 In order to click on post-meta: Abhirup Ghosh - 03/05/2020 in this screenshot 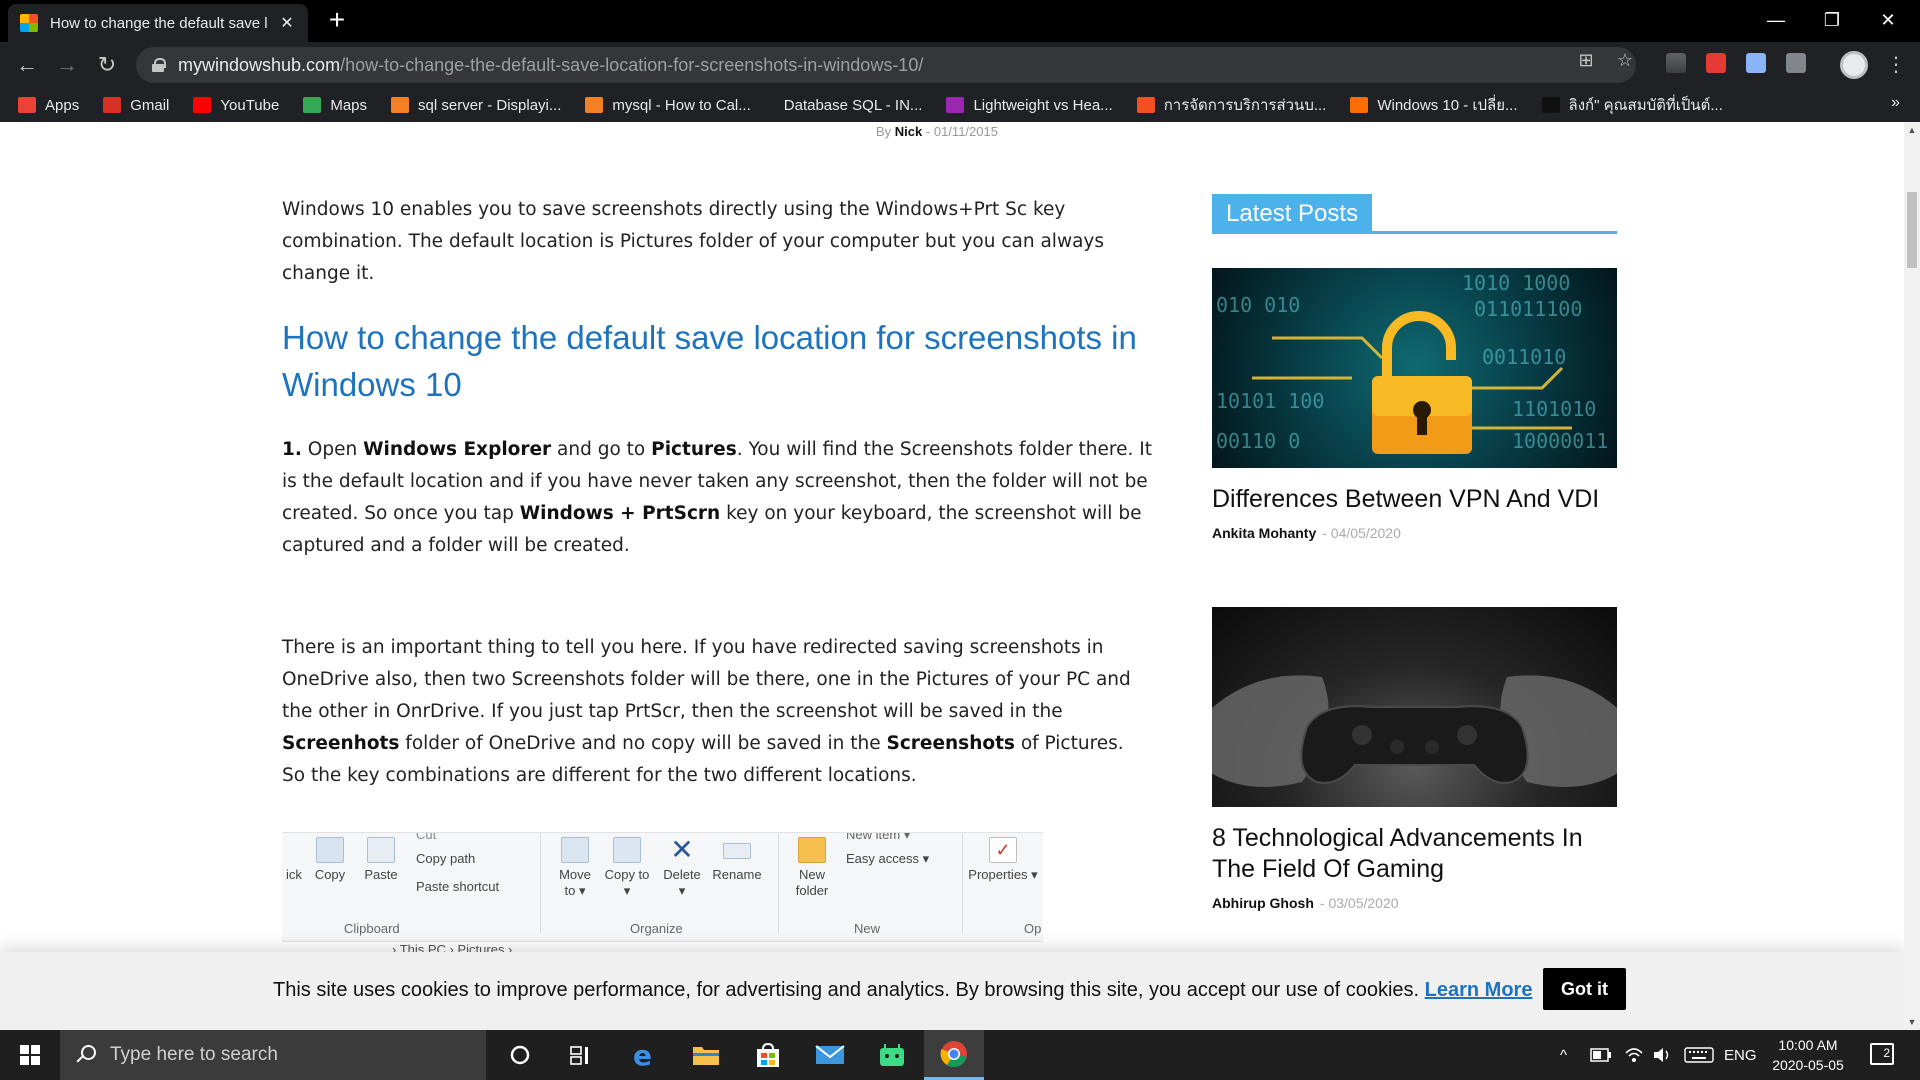, I will do `click(1414, 903)`.